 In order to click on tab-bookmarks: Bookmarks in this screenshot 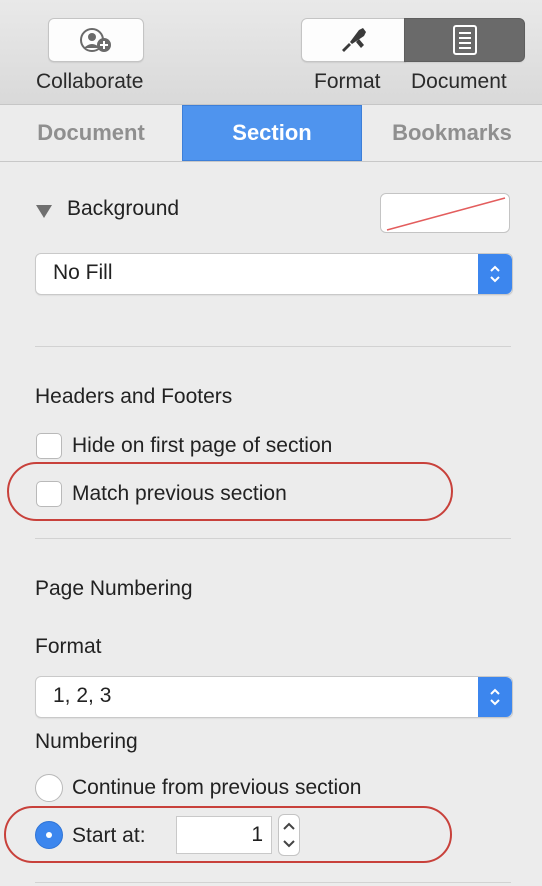, I will do `click(452, 133)`.